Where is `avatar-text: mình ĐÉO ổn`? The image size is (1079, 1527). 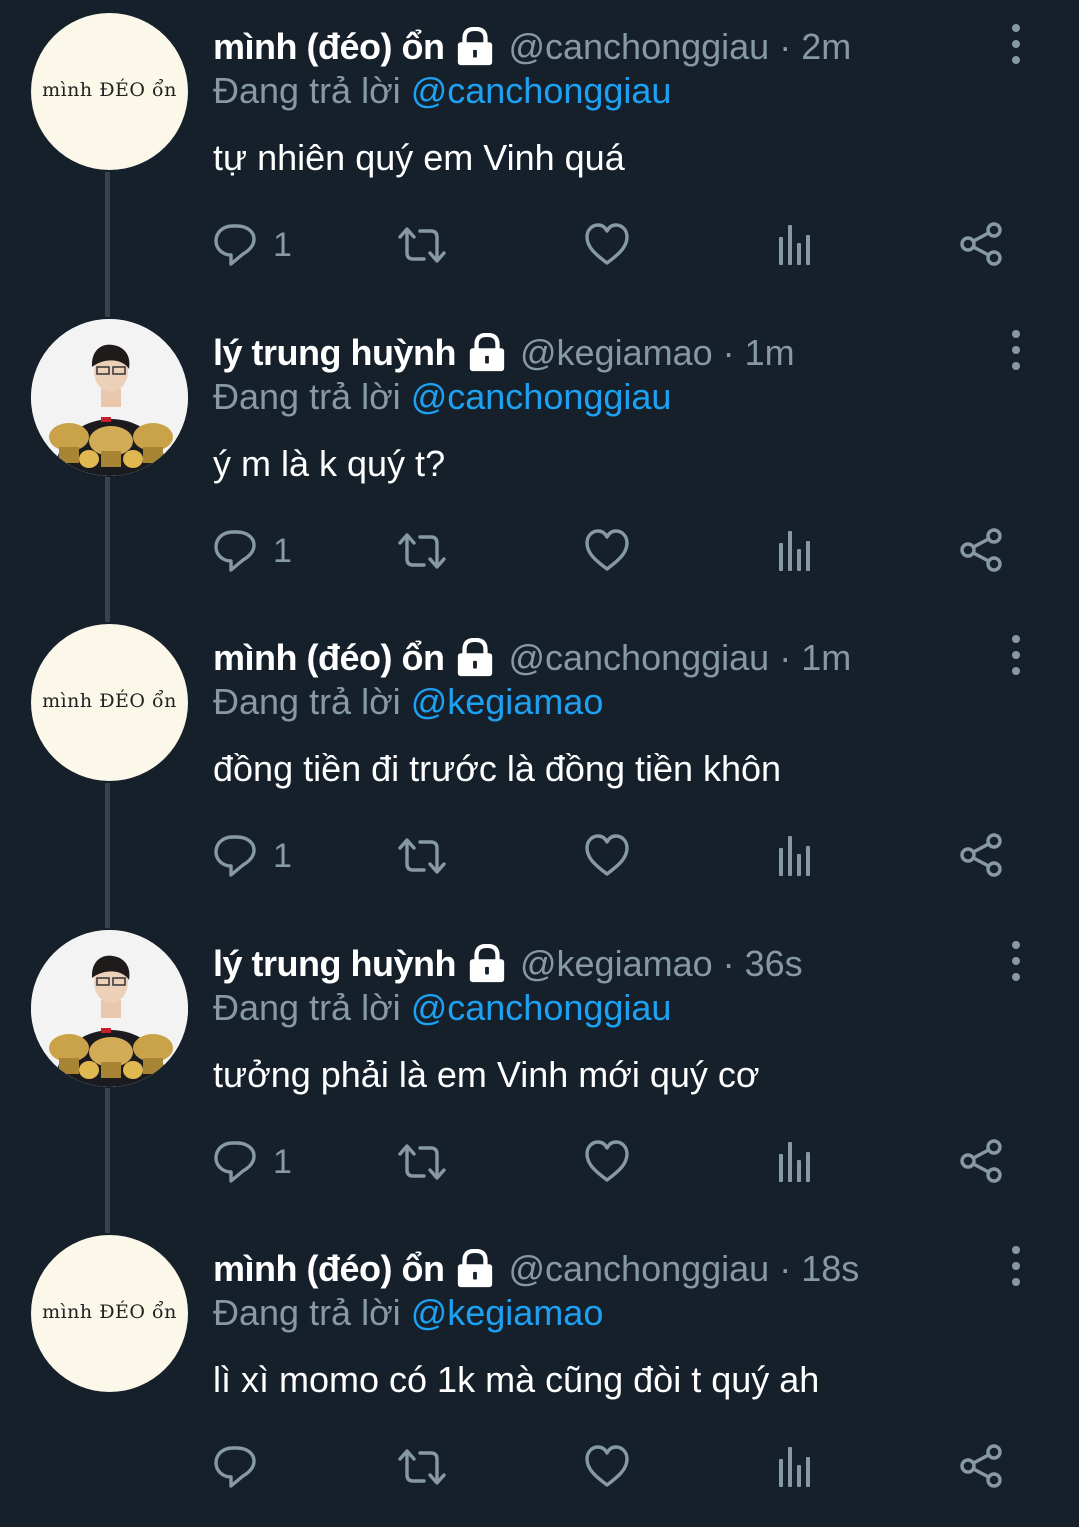 avatar-text: mình ĐÉO ổn is located at coordinates (109, 701).